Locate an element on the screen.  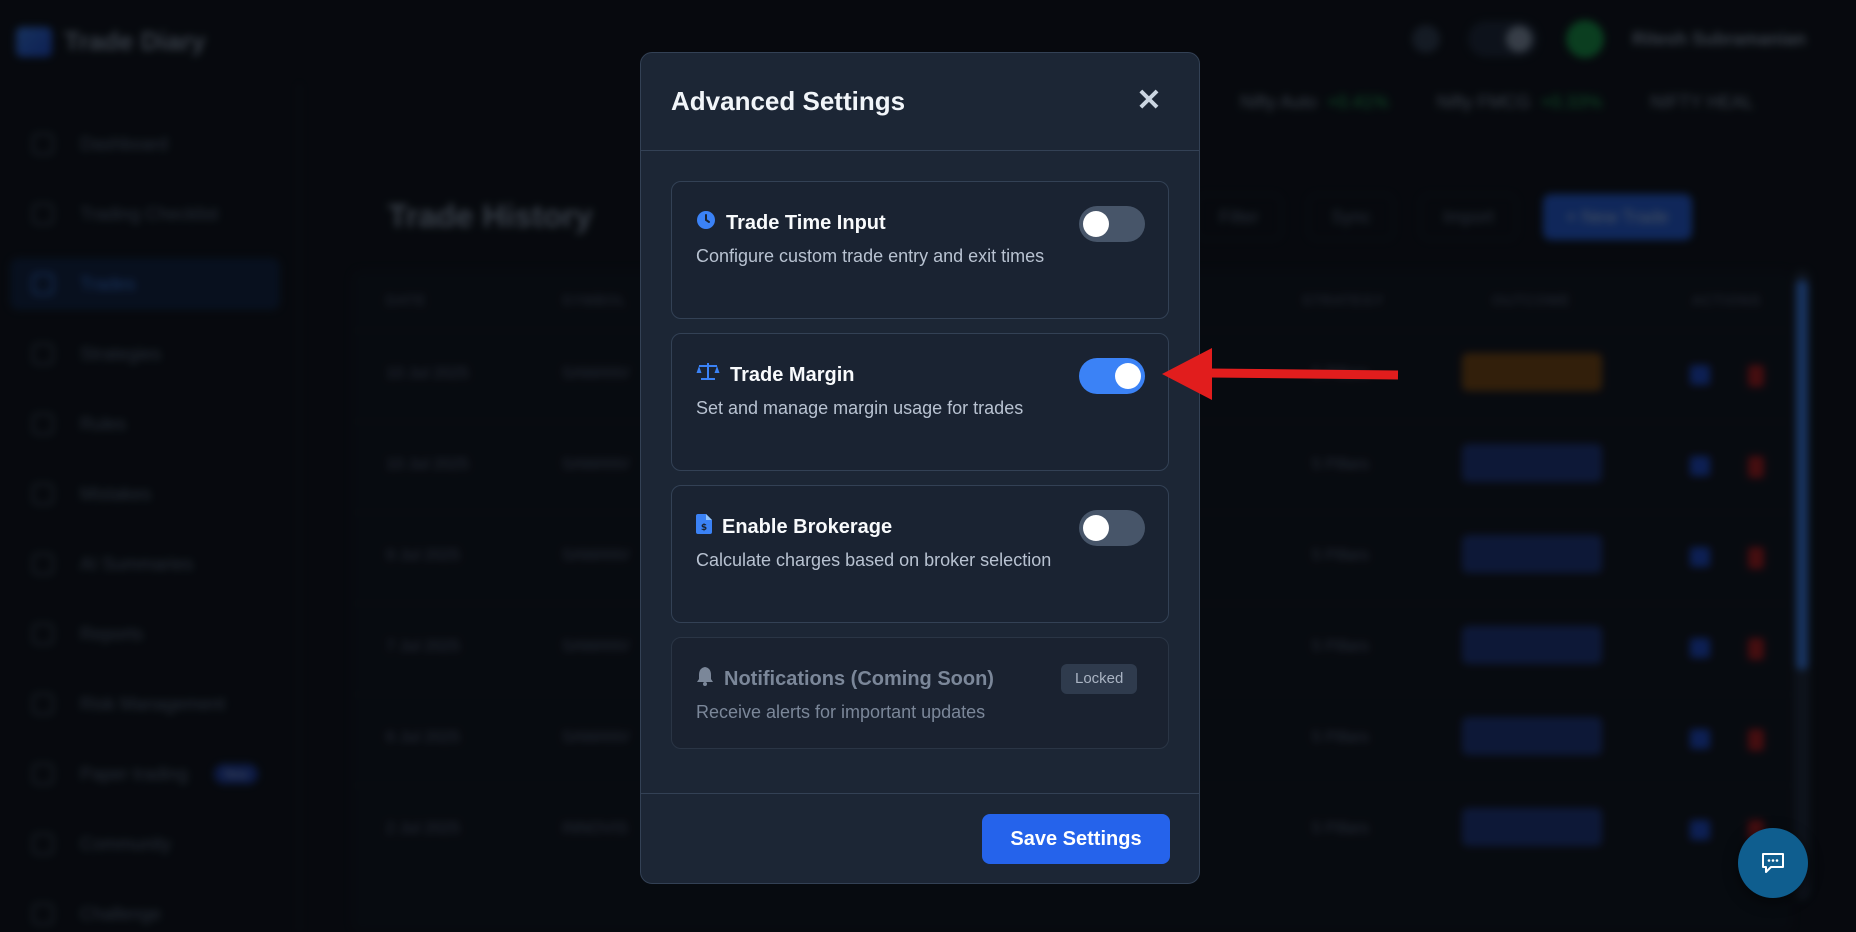
clock-icon is located at coordinates (706, 223).